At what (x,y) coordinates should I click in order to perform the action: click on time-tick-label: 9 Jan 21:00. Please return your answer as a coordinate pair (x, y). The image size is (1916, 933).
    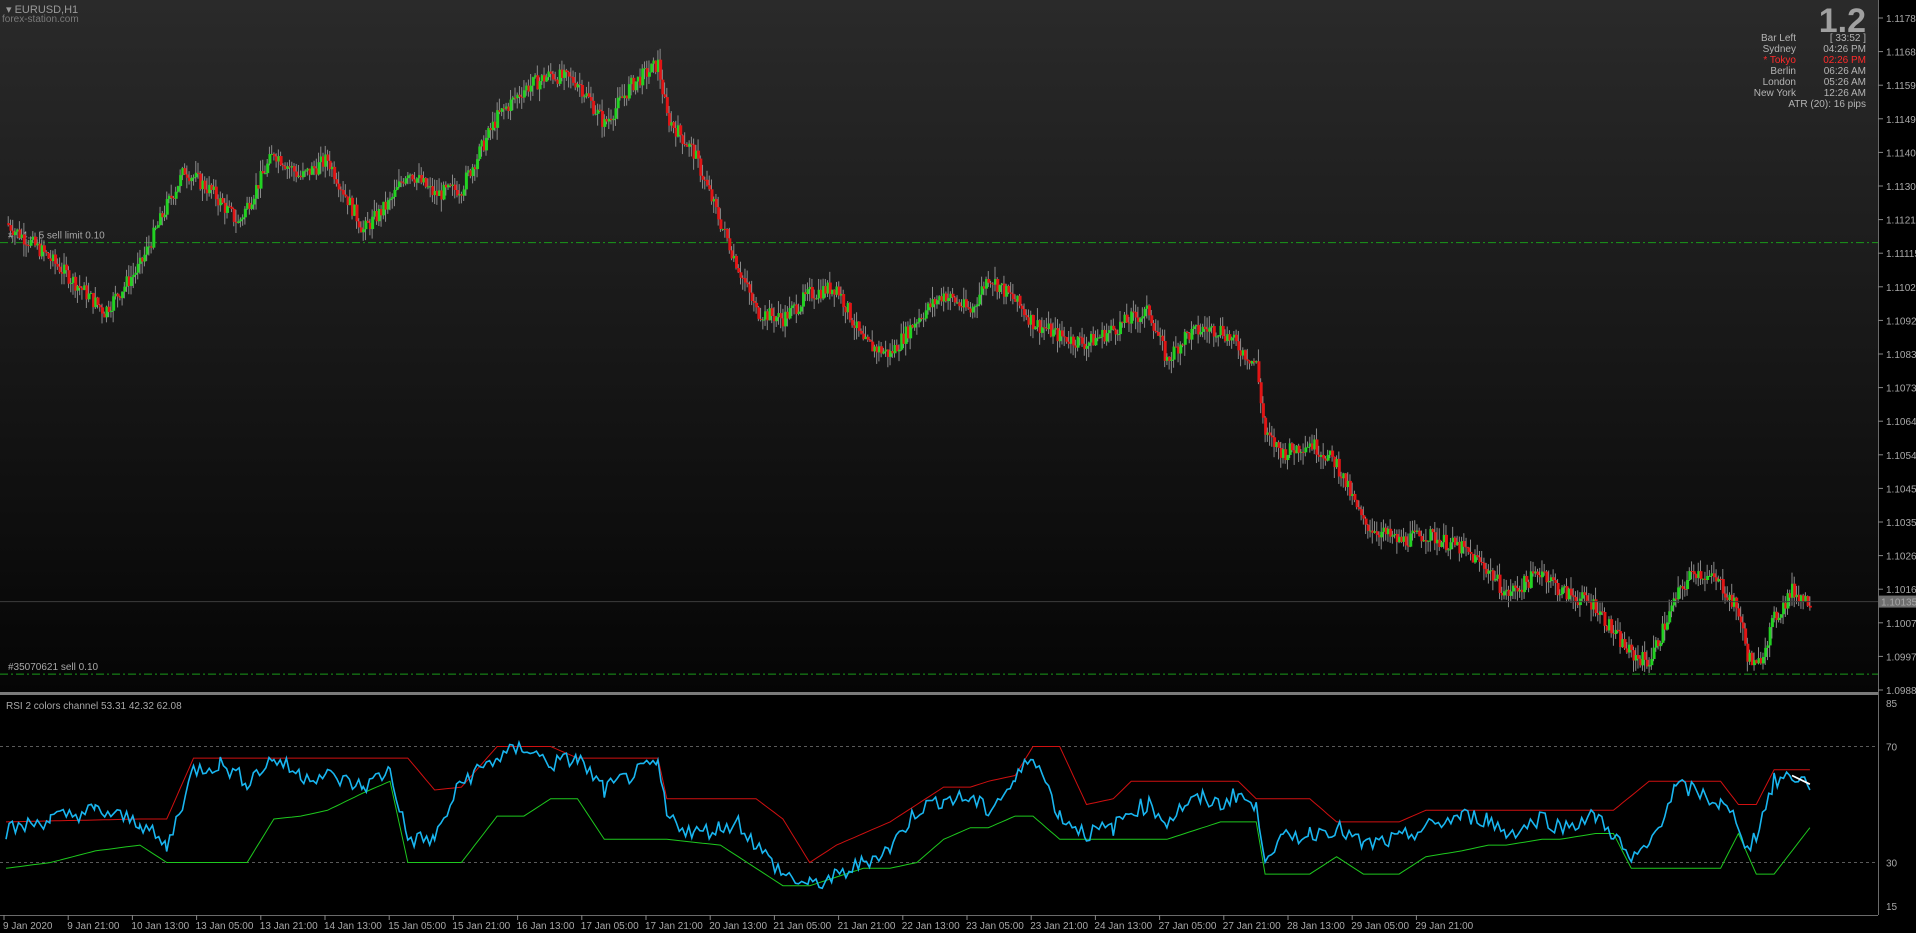
    Looking at the image, I should click on (93, 926).